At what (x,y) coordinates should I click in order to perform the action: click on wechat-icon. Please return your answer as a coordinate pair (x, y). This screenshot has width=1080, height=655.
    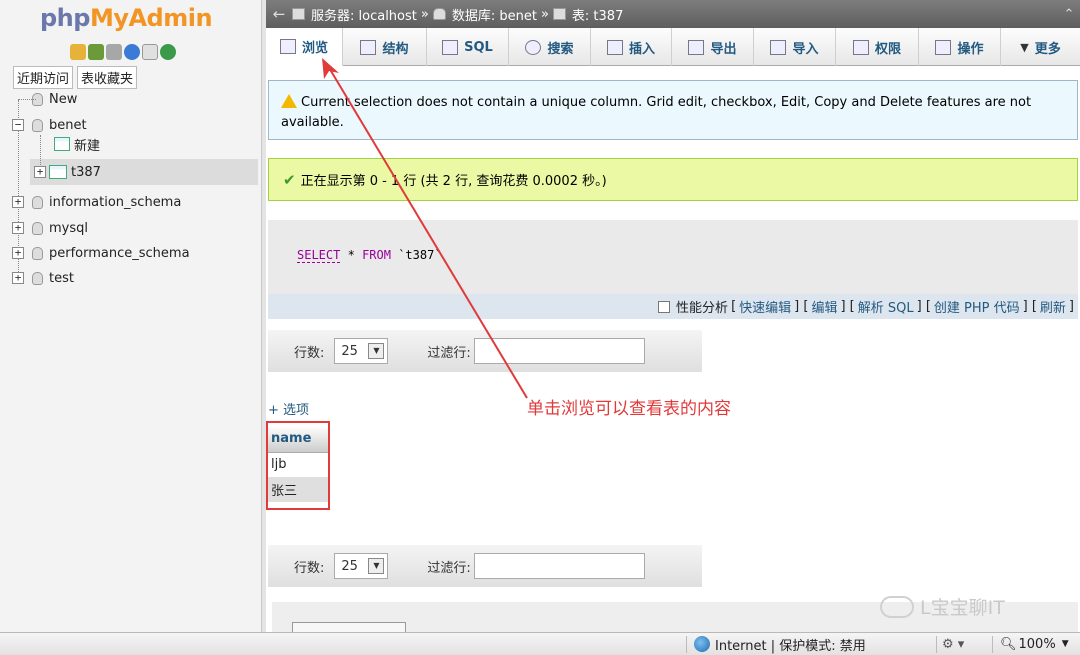
    Looking at the image, I should click on (897, 606).